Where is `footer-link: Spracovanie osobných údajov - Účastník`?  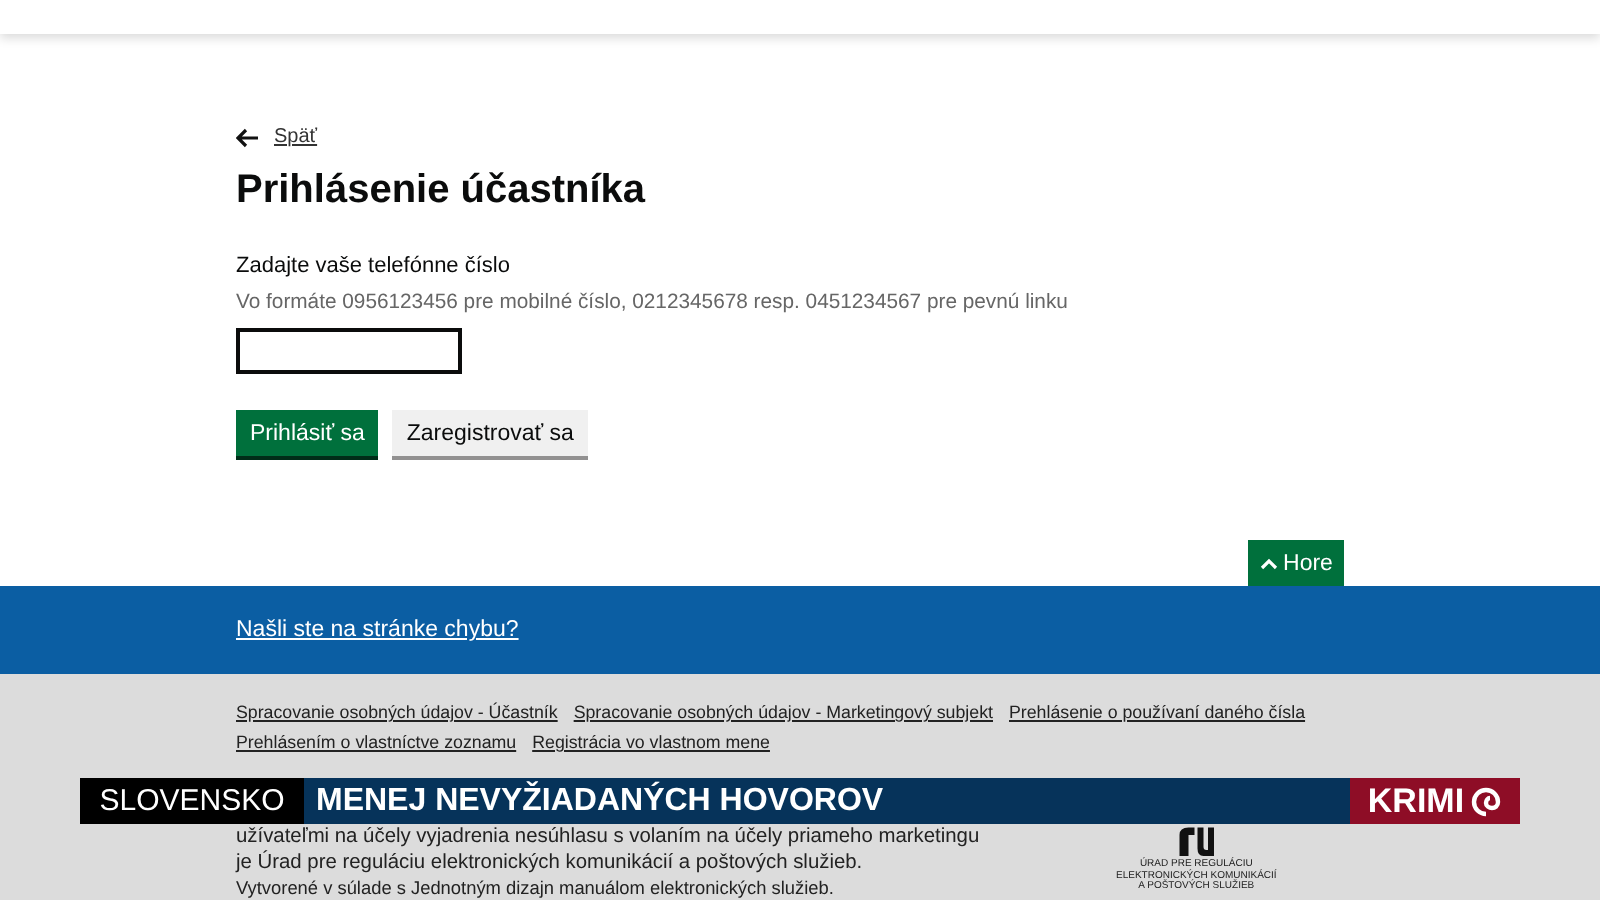 footer-link: Spracovanie osobných údajov - Účastník is located at coordinates (397, 713).